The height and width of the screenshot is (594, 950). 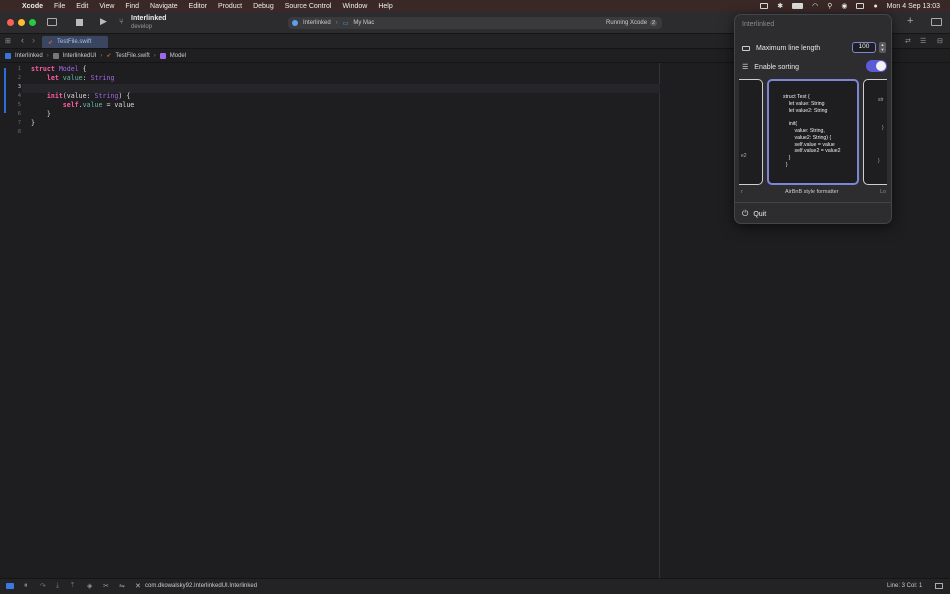 What do you see at coordinates (654, 23) in the screenshot?
I see `activity-badge: 2` at bounding box center [654, 23].